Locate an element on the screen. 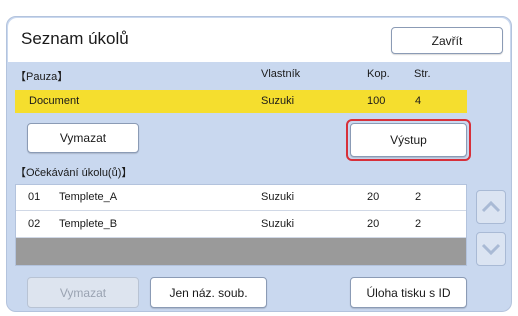 This screenshot has height=316, width=518. paused-job-row: Document Suzuki 100 4 is located at coordinates (241, 101).